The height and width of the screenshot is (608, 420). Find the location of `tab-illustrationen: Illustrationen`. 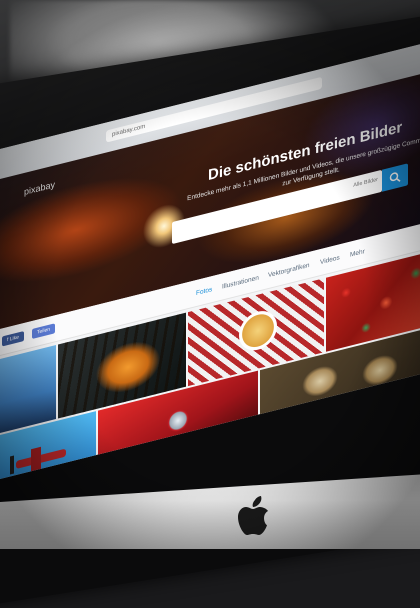

tab-illustrationen: Illustrationen is located at coordinates (240, 282).